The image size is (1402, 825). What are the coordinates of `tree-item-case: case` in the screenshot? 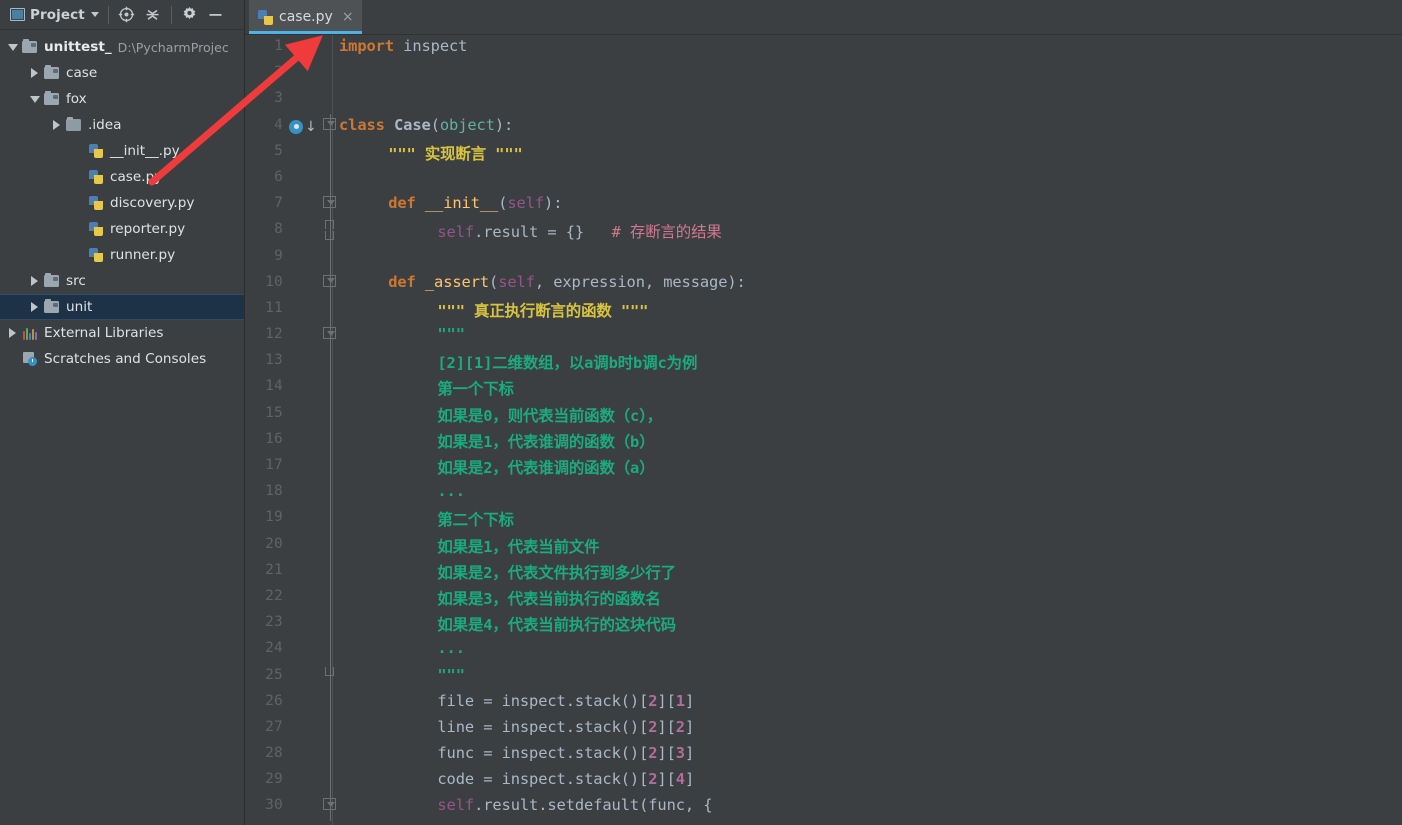 It's located at (122, 73).